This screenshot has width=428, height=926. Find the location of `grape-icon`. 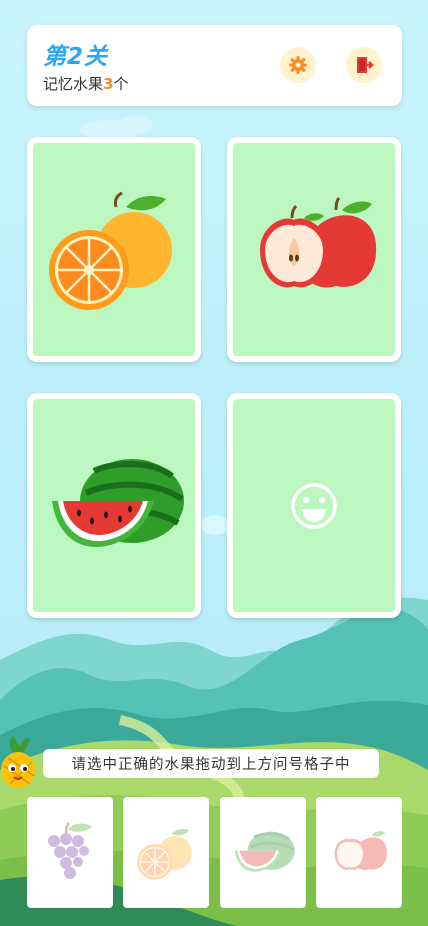

grape-icon is located at coordinates (70, 850).